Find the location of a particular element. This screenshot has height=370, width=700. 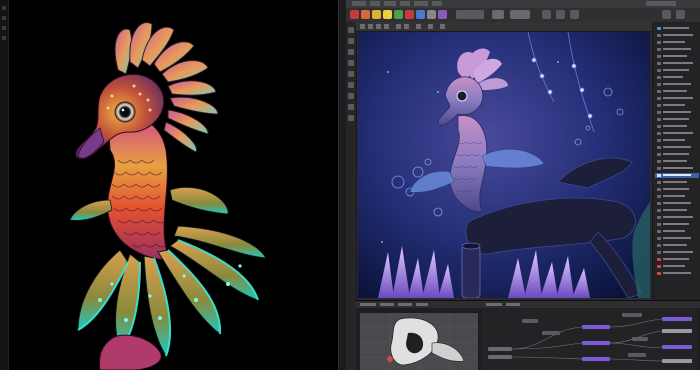

rotate-tool-icon is located at coordinates (351, 74).